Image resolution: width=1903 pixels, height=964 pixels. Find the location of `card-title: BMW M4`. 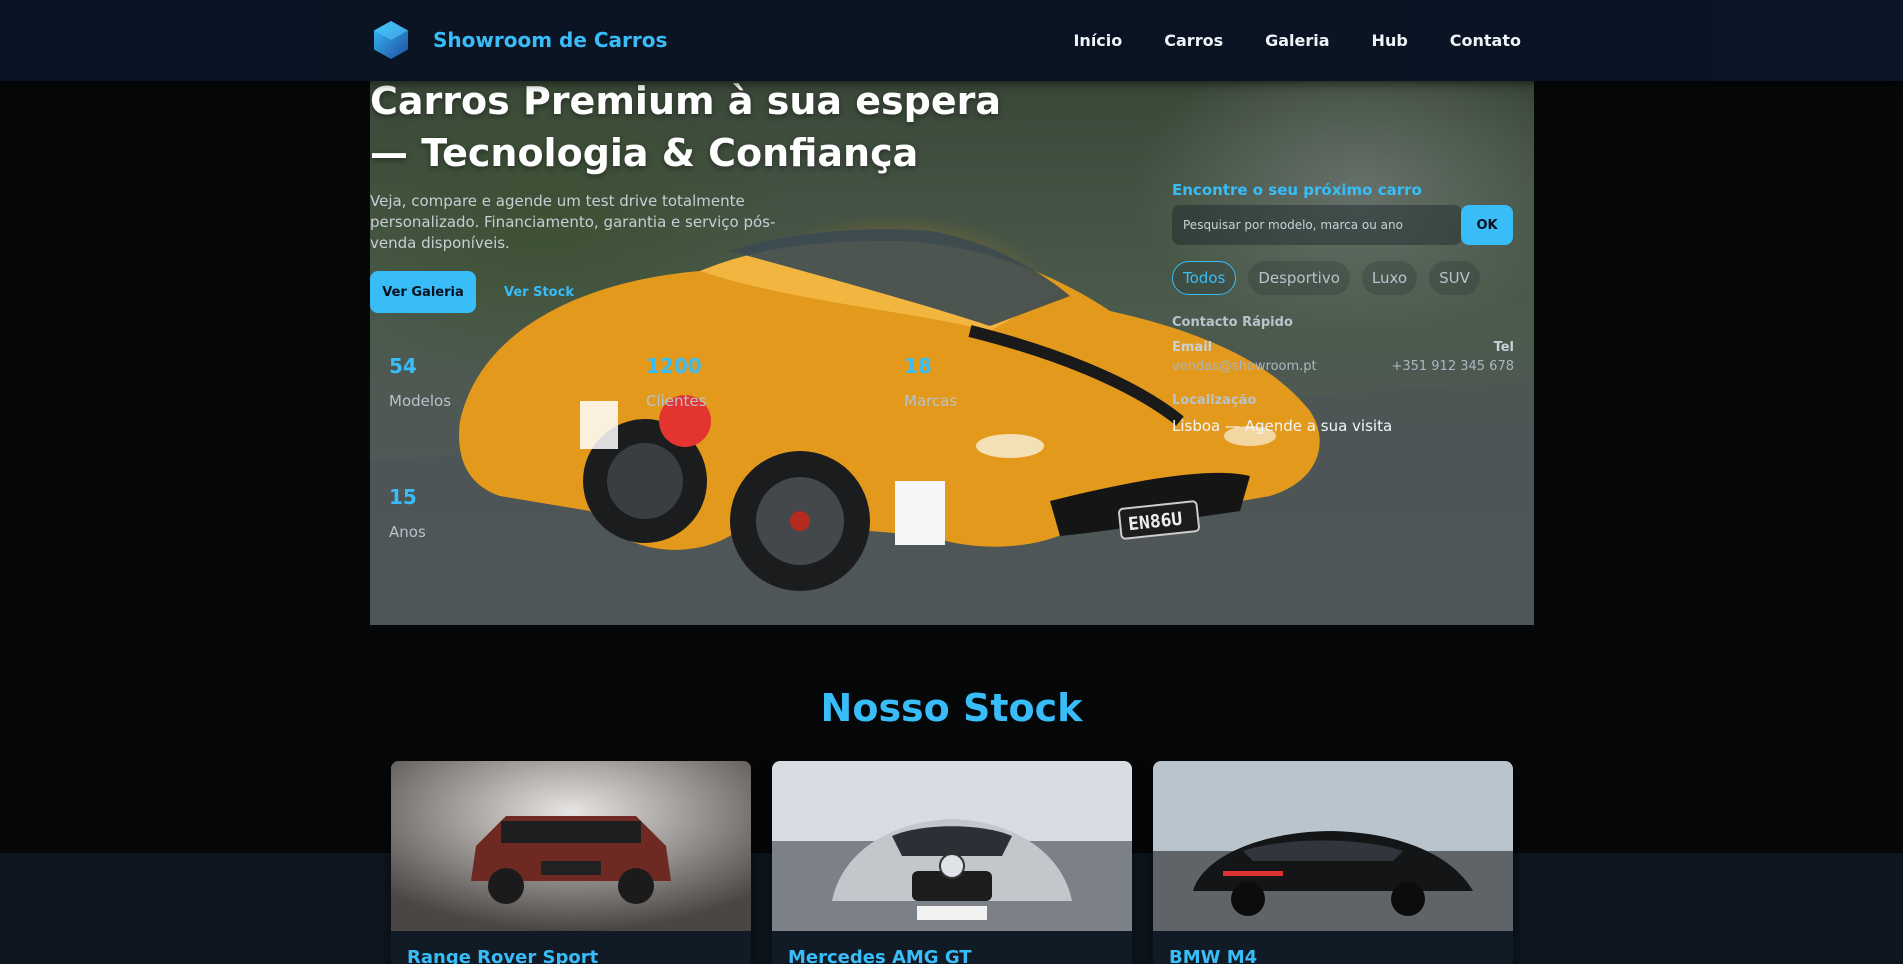

card-title: BMW M4 is located at coordinates (1213, 955).